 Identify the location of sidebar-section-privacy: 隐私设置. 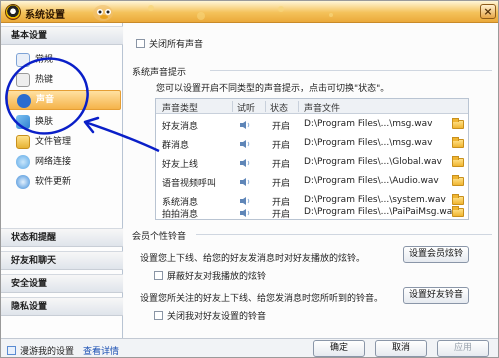
(62, 306).